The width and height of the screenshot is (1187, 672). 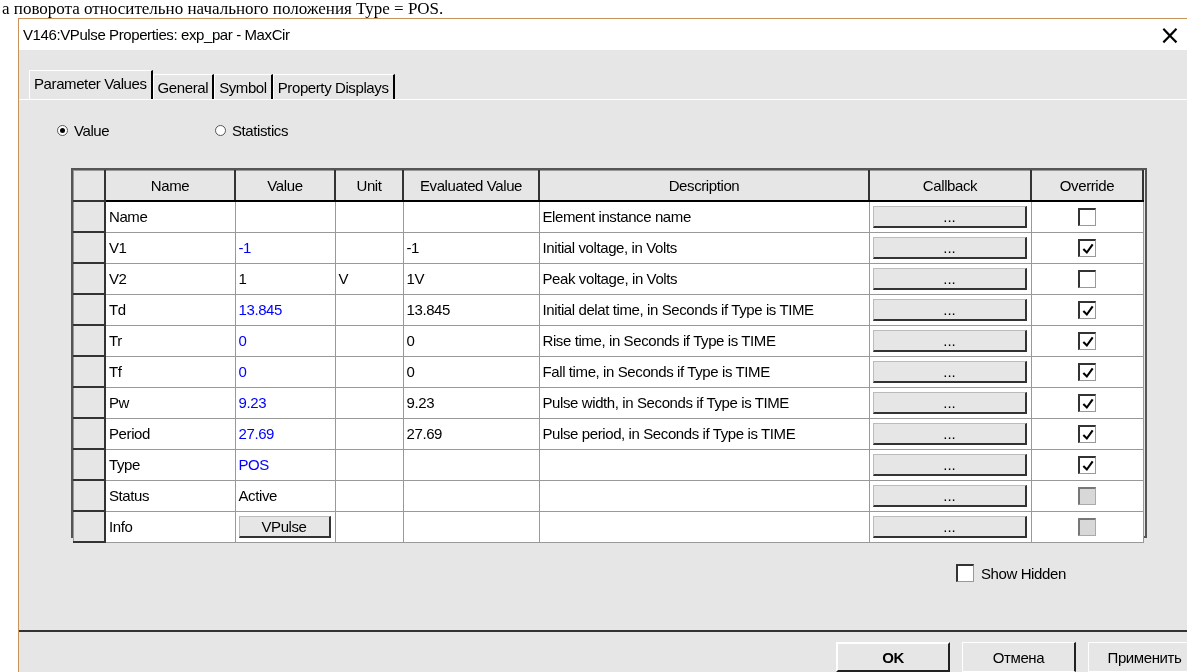 What do you see at coordinates (1087, 185) in the screenshot?
I see `column-header: Override` at bounding box center [1087, 185].